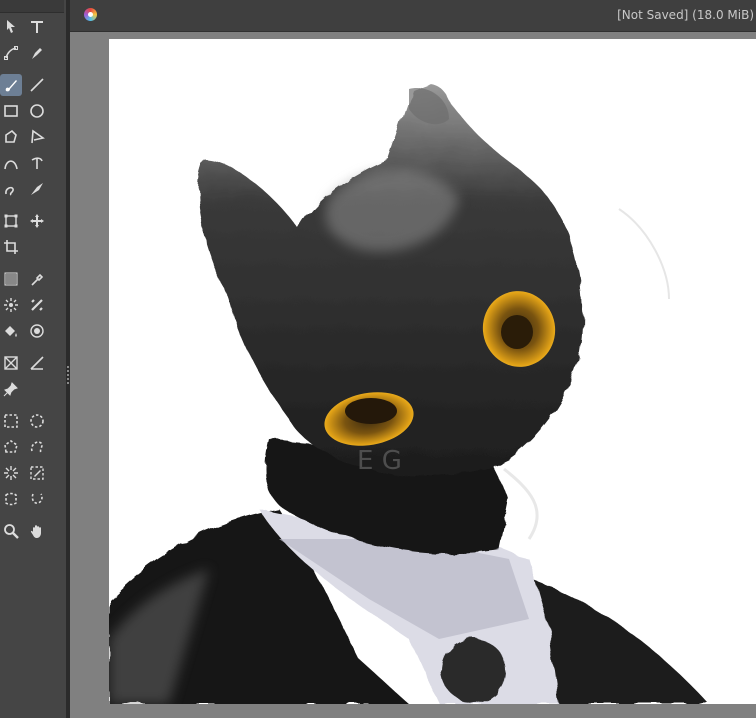 Image resolution: width=756 pixels, height=718 pixels. I want to click on ellipse-icon, so click(37, 111).